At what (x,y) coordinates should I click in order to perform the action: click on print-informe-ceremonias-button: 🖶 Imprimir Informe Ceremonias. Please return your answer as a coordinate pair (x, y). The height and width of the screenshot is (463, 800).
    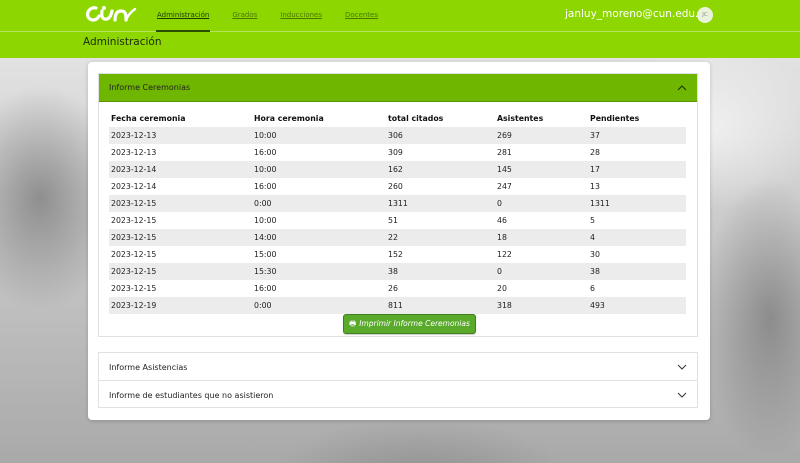
    Looking at the image, I should click on (409, 324).